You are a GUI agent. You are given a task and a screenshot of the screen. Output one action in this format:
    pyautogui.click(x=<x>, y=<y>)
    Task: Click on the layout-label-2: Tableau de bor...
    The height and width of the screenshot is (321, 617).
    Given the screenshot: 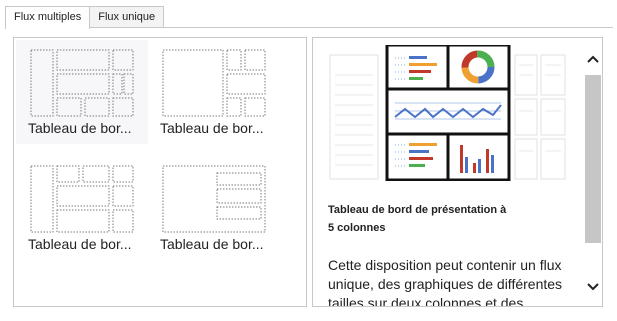 What is the action you would take?
    pyautogui.click(x=212, y=128)
    